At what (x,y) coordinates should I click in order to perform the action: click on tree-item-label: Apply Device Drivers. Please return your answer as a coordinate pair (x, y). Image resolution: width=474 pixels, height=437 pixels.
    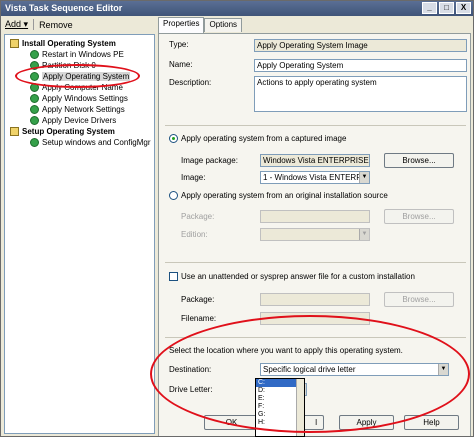
    Looking at the image, I should click on (79, 120).